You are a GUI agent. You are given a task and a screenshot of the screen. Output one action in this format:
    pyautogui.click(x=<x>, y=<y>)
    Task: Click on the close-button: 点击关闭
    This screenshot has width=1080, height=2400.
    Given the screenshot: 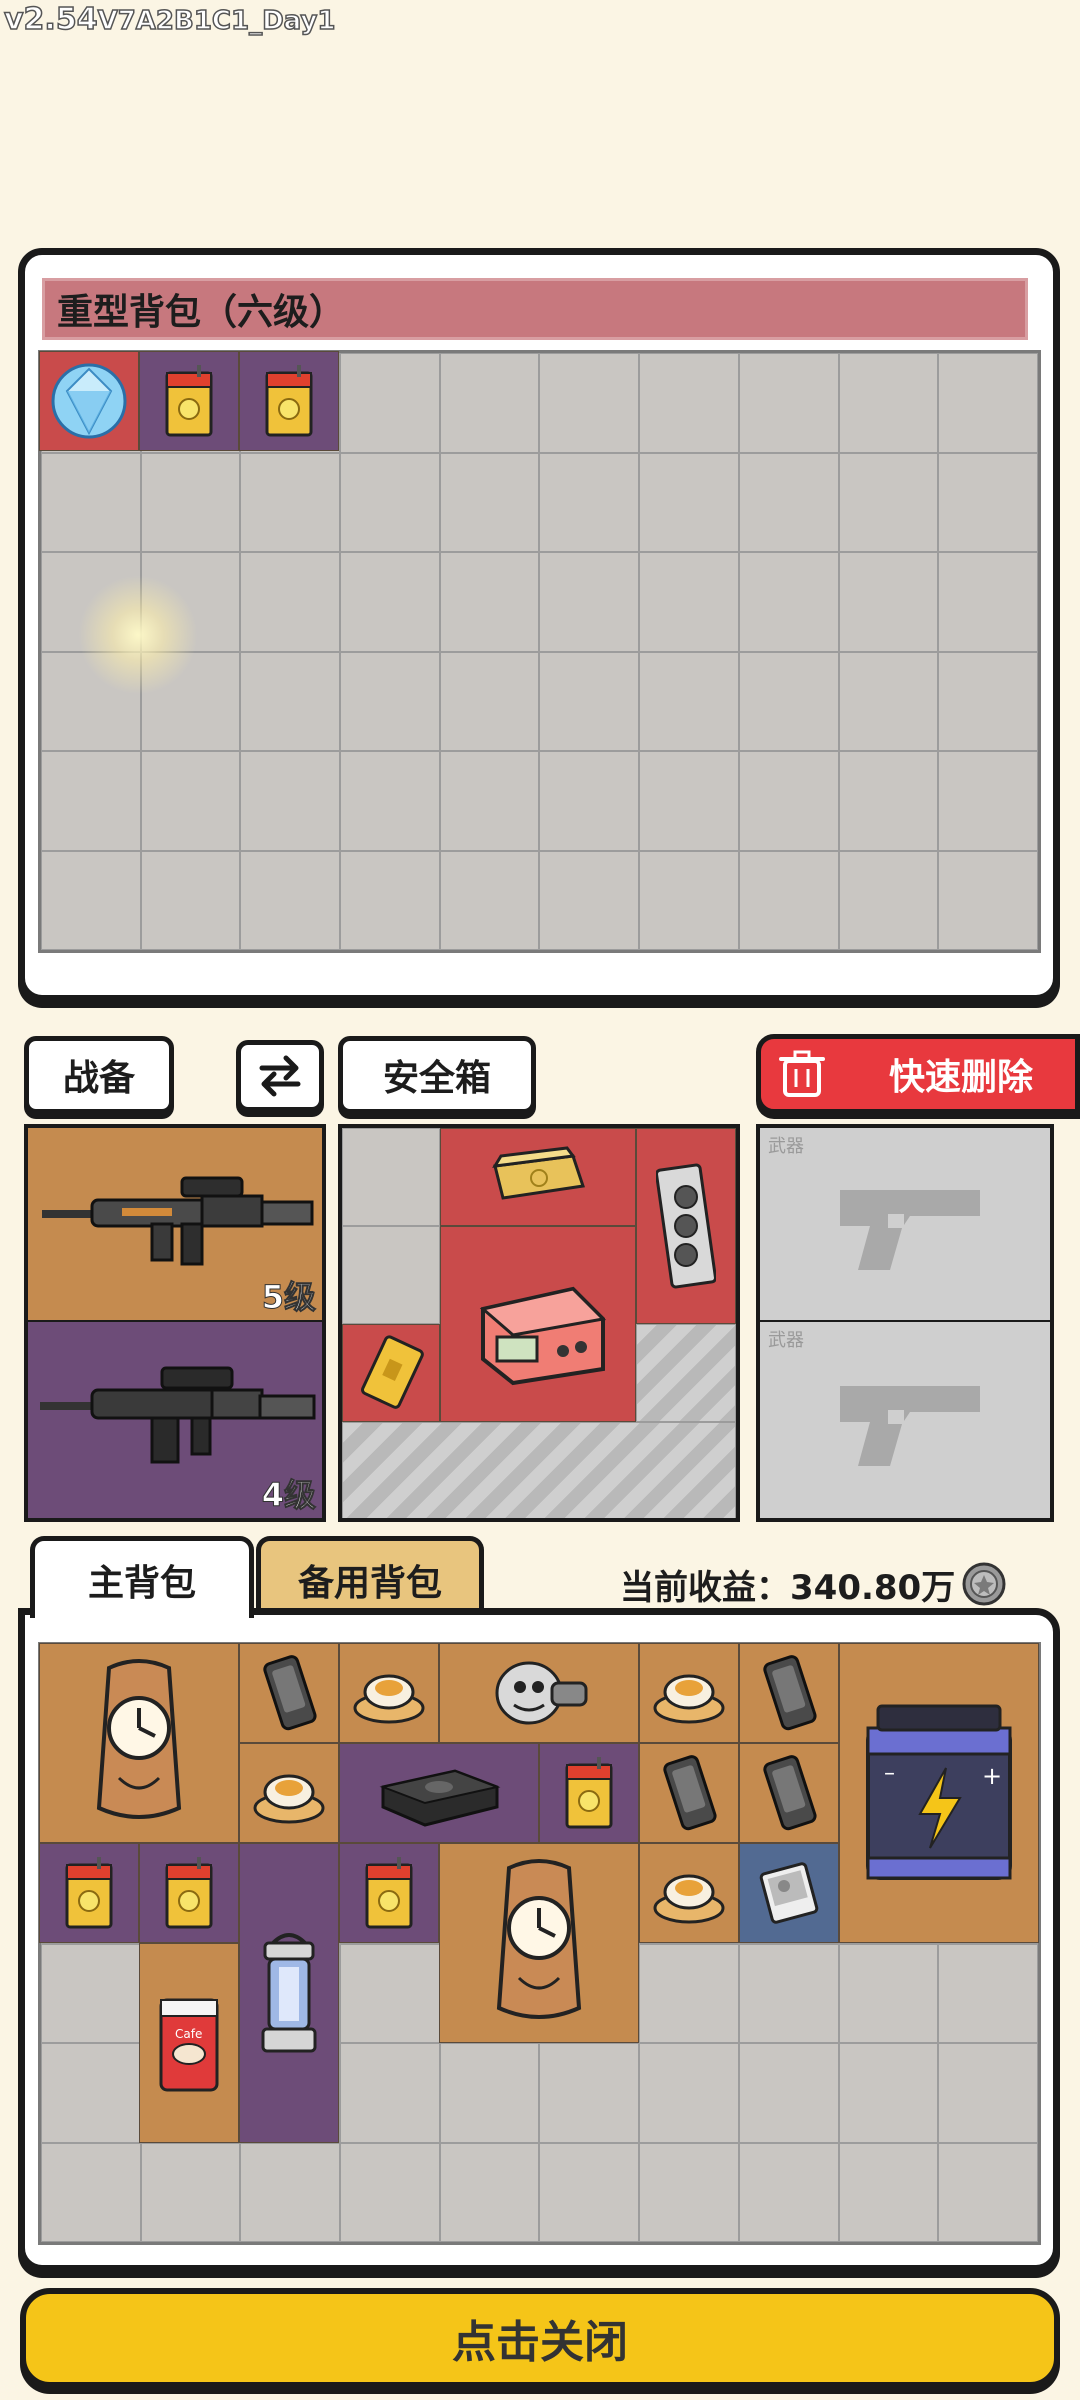 What is the action you would take?
    pyautogui.click(x=540, y=2338)
    